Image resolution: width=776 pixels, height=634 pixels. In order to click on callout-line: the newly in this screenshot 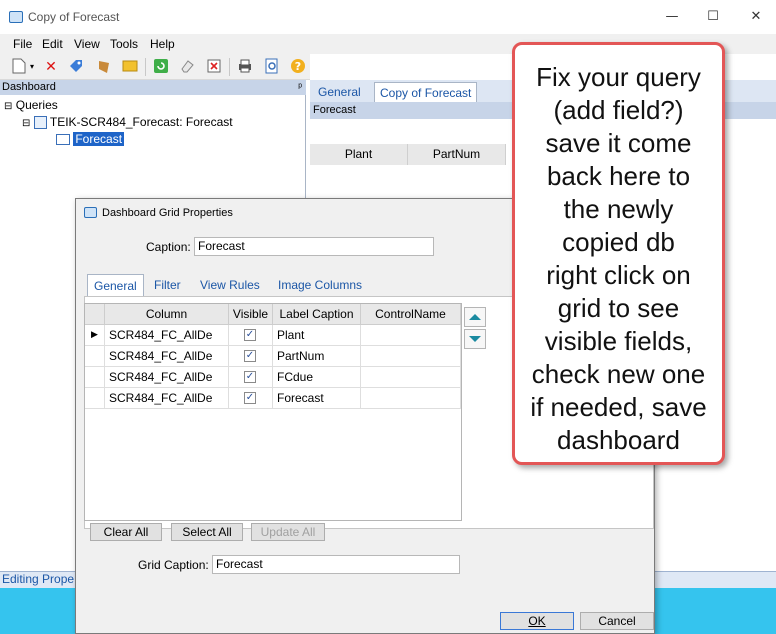, I will do `click(618, 209)`.